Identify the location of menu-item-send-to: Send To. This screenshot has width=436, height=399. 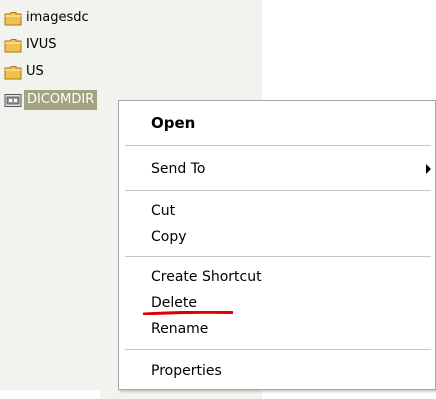
(178, 169).